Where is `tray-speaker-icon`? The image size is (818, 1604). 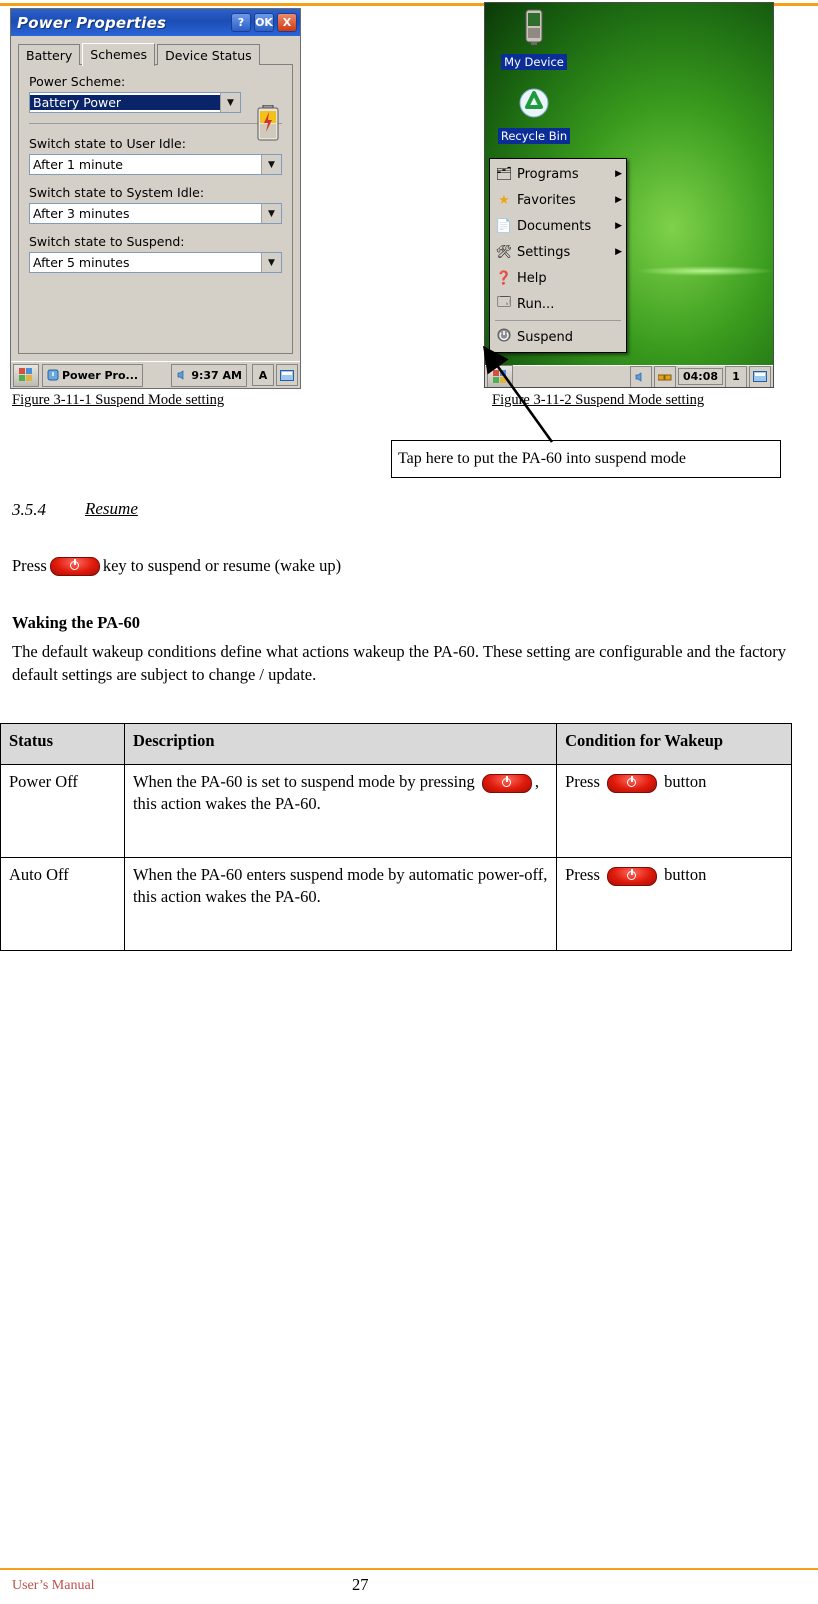
tray-speaker-icon is located at coordinates (640, 376).